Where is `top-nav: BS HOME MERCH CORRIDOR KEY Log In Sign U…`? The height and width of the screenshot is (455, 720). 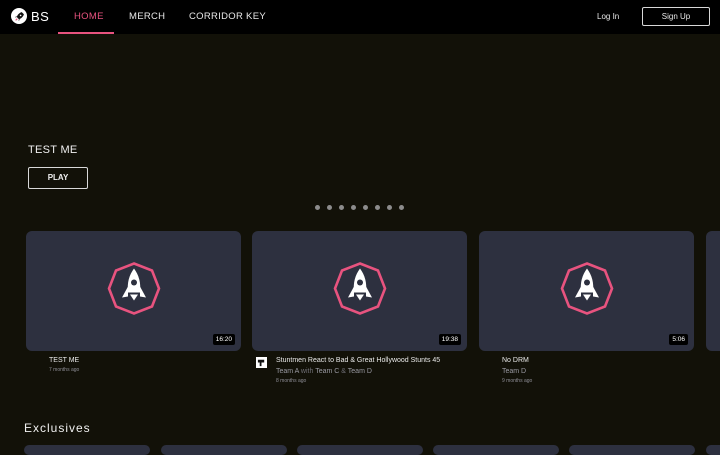
top-nav: BS HOME MERCH CORRIDOR KEY Log In Sign U… is located at coordinates (360, 17).